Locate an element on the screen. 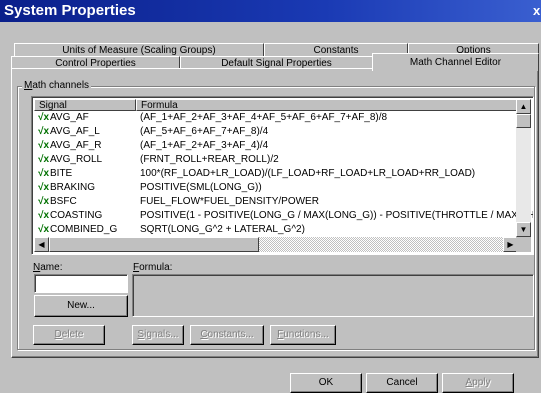 Image resolution: width=541 pixels, height=393 pixels. vertical-scrollbar: ▲ ▼ is located at coordinates (523, 168).